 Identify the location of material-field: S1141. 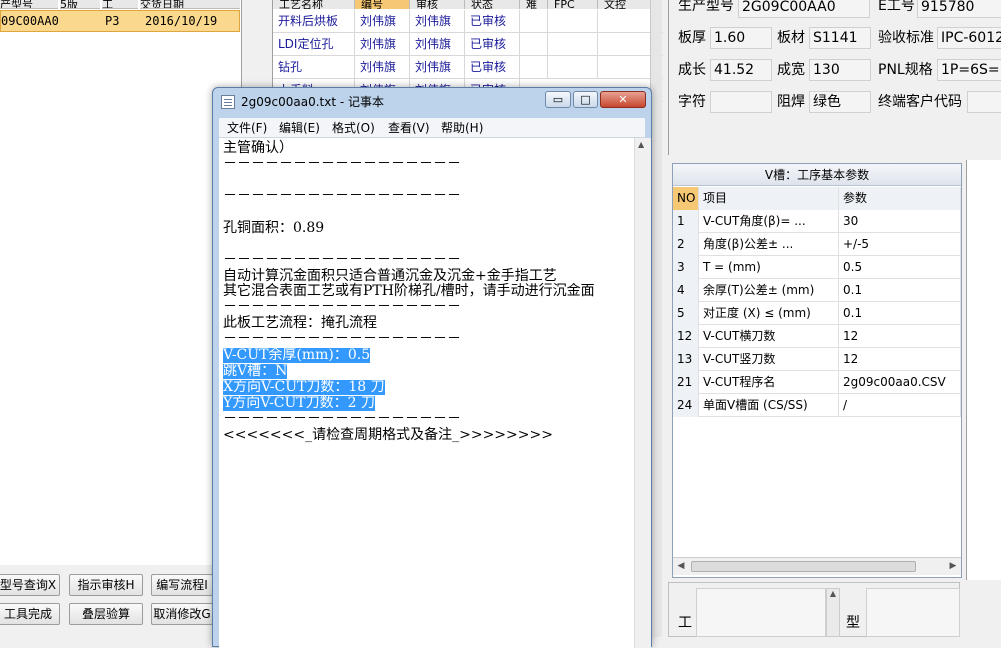
(840, 38).